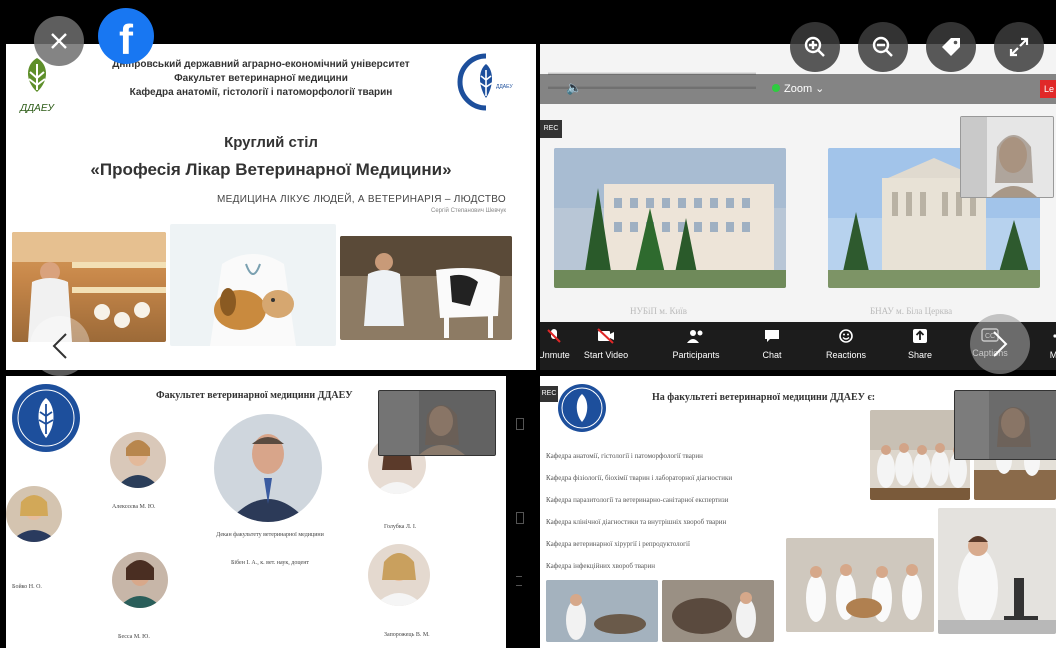 The height and width of the screenshot is (648, 1056). Describe the element at coordinates (606, 337) in the screenshot. I see `video-off-icon` at that location.